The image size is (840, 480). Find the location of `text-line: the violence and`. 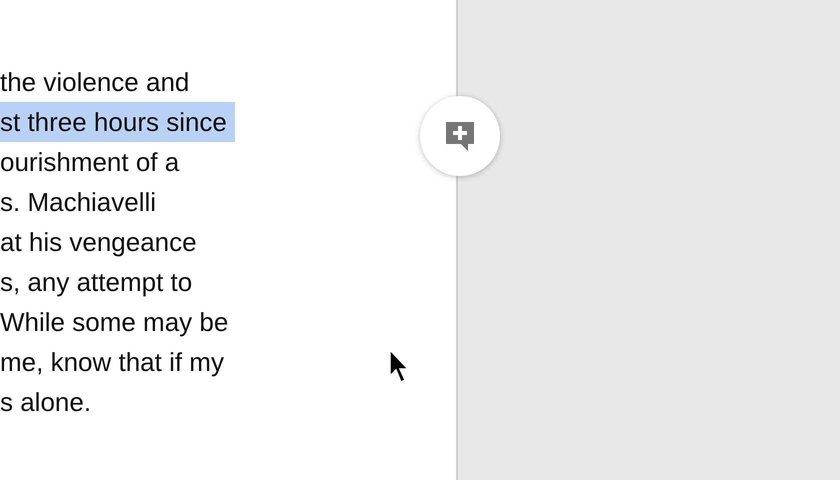

text-line: the violence and is located at coordinates (95, 82).